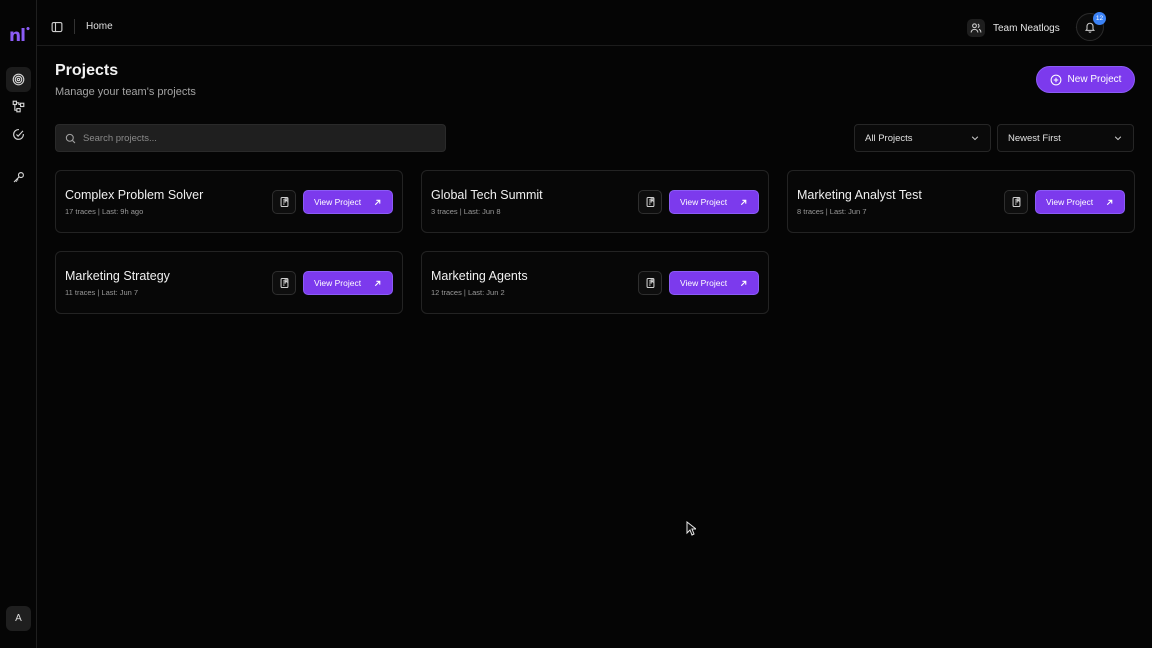  Describe the element at coordinates (70, 138) in the screenshot. I see `search-icon` at that location.